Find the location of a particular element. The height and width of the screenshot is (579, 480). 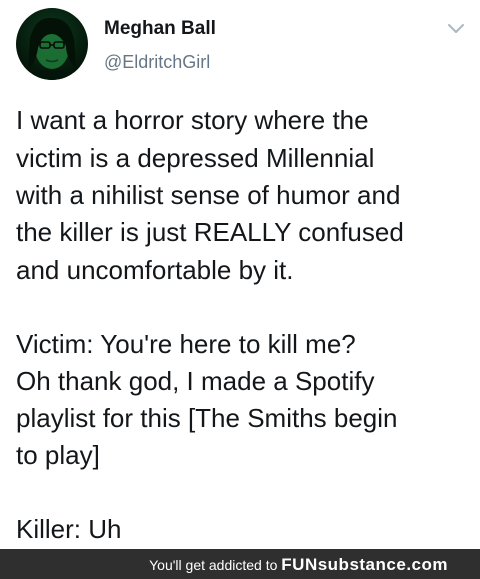

tweet-line: the killer is just REALLY confused is located at coordinates (210, 232).